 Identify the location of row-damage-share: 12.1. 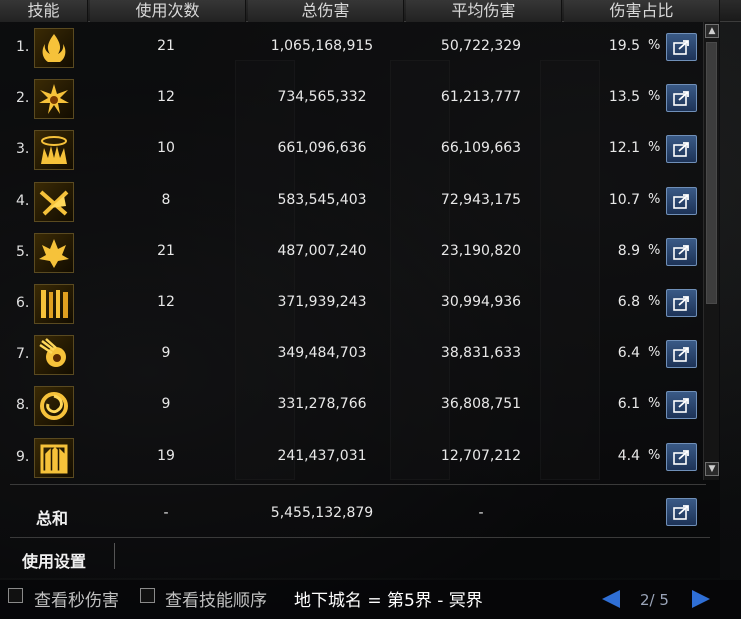
(624, 148).